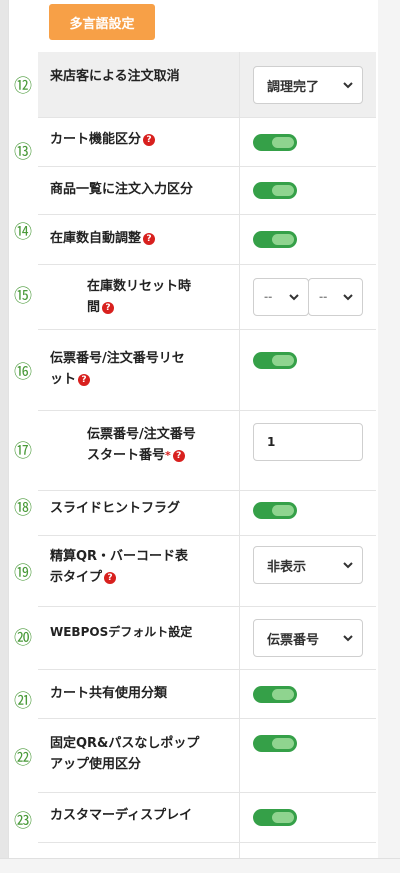 The width and height of the screenshot is (400, 873). What do you see at coordinates (335, 297) in the screenshot?
I see `stock-reset-minute-select: --` at bounding box center [335, 297].